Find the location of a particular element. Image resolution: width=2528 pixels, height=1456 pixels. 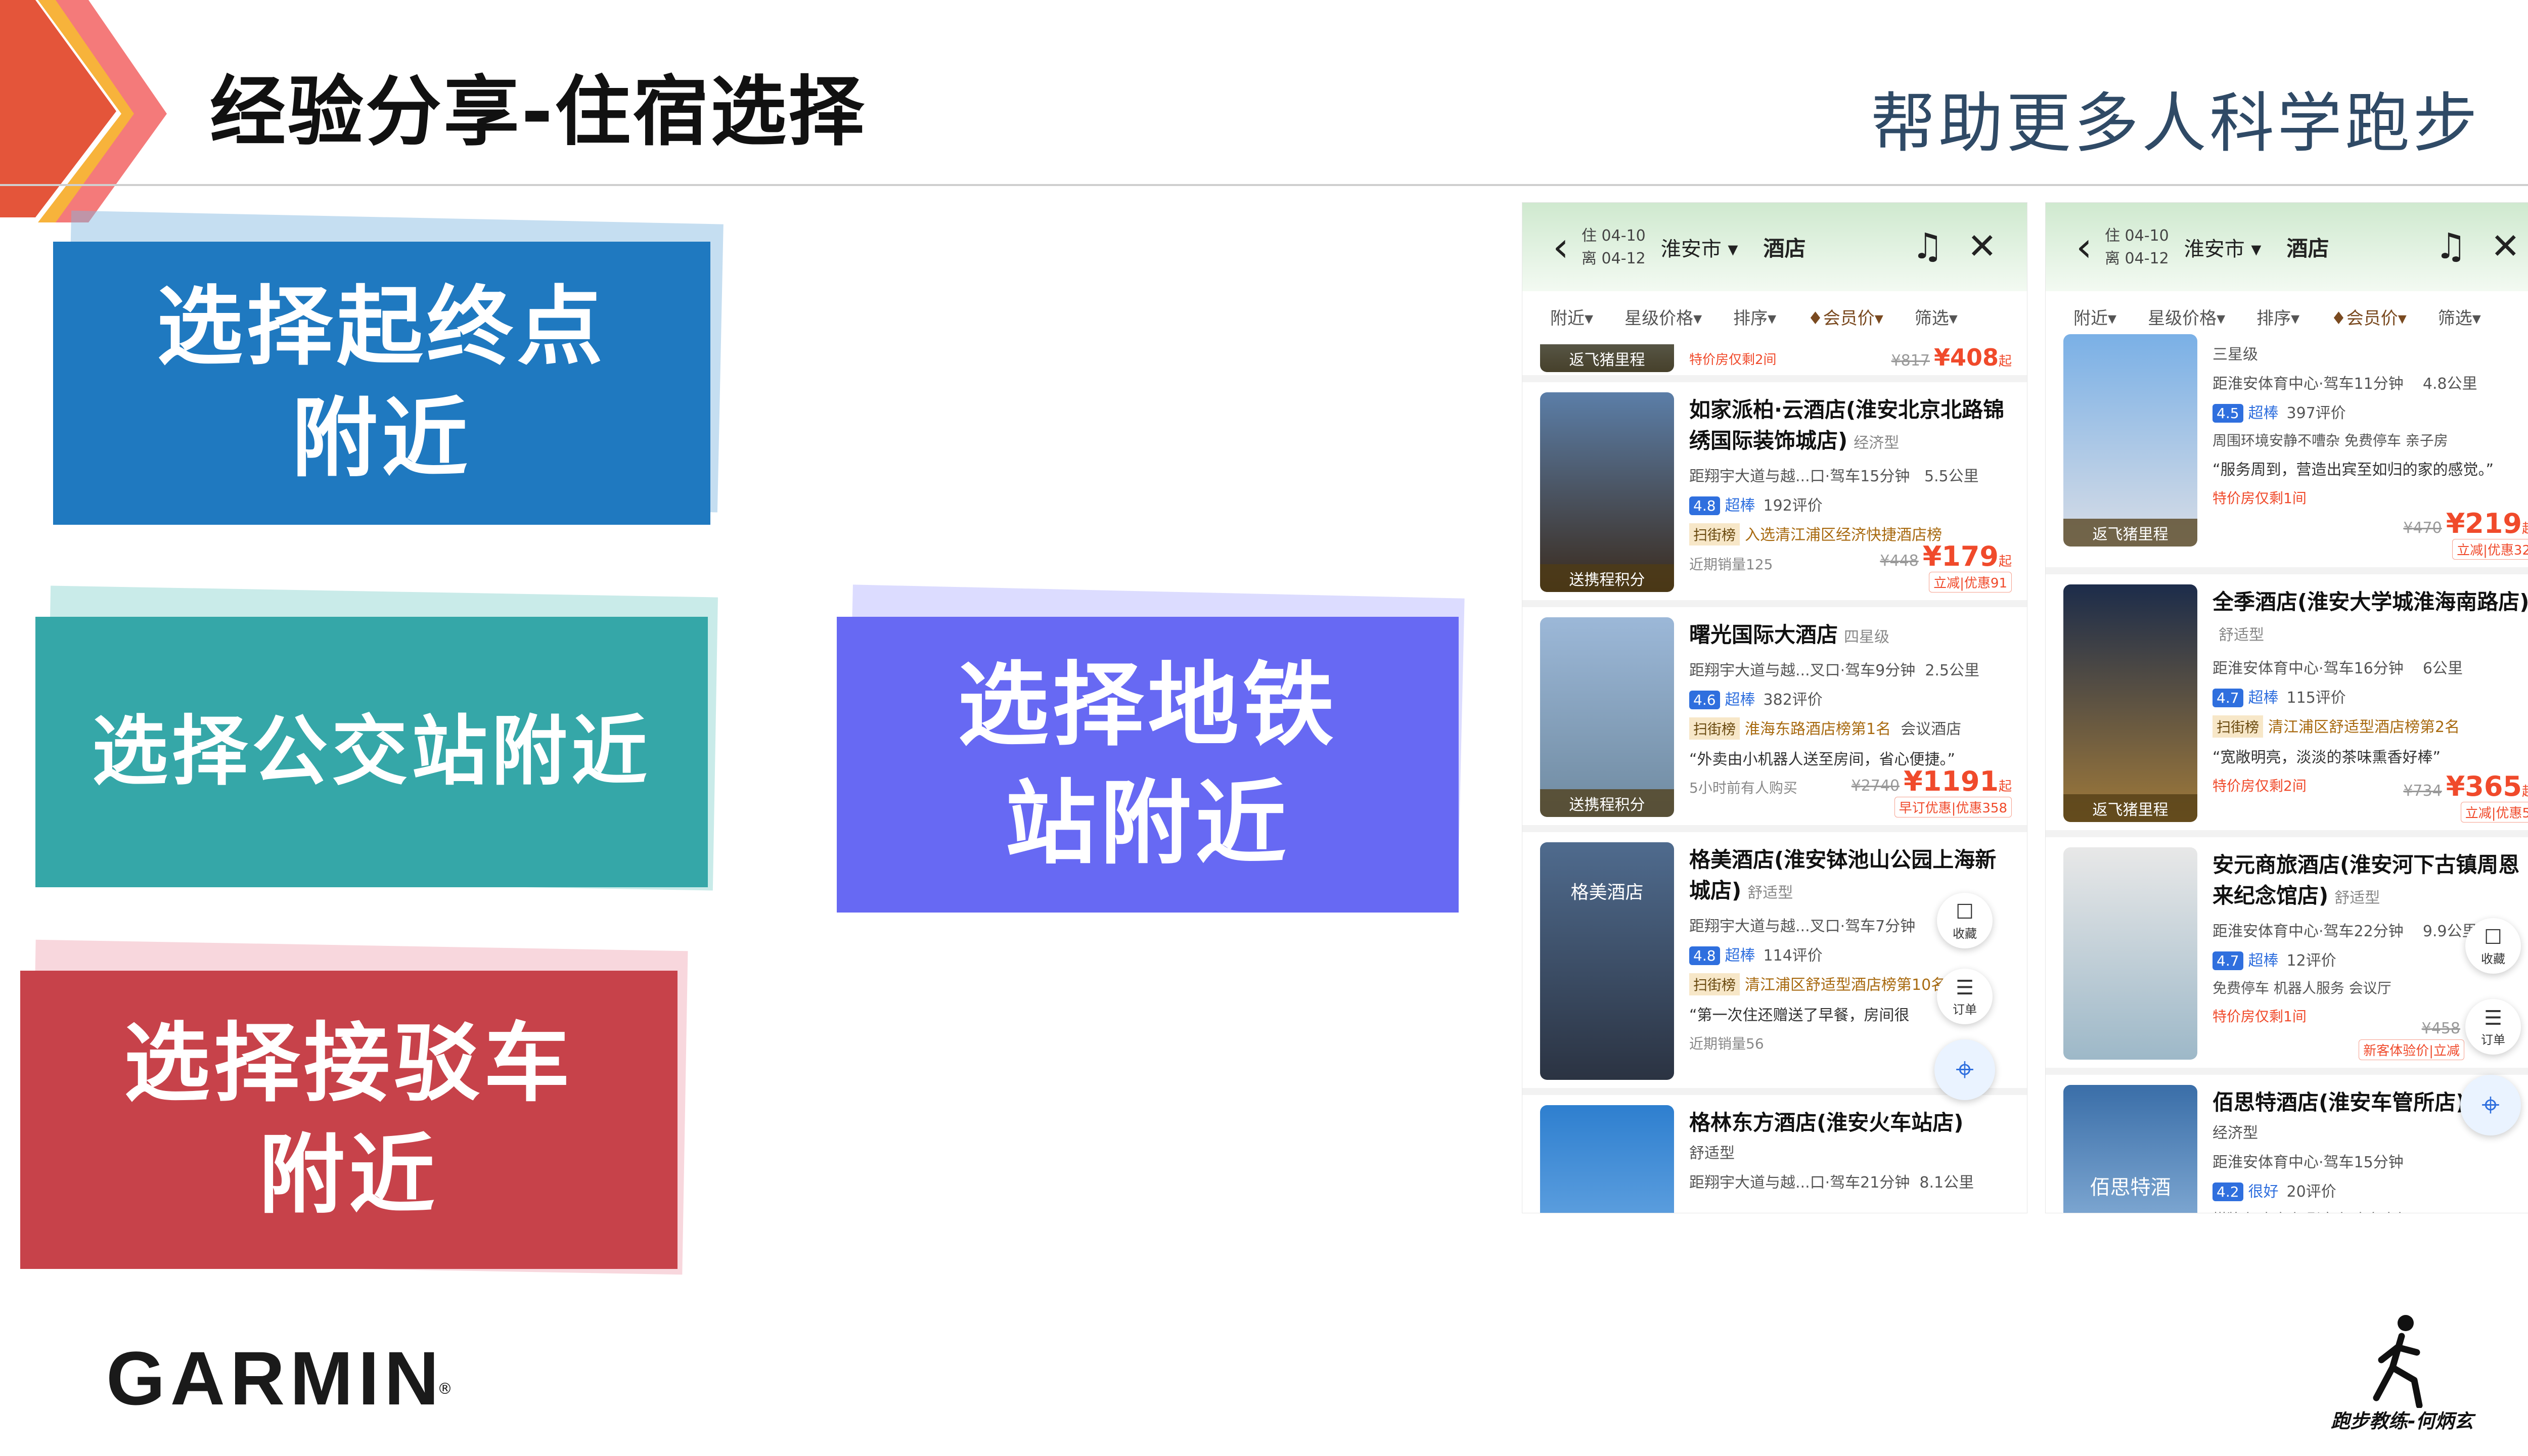

distance-line: 距淮安体育中心·驾车11分钟 4.8公里 is located at coordinates (2370, 382).